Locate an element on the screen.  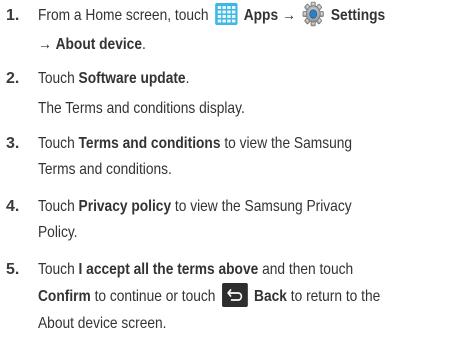
step-line: The Terms and conditions display. is located at coordinates (141, 108).